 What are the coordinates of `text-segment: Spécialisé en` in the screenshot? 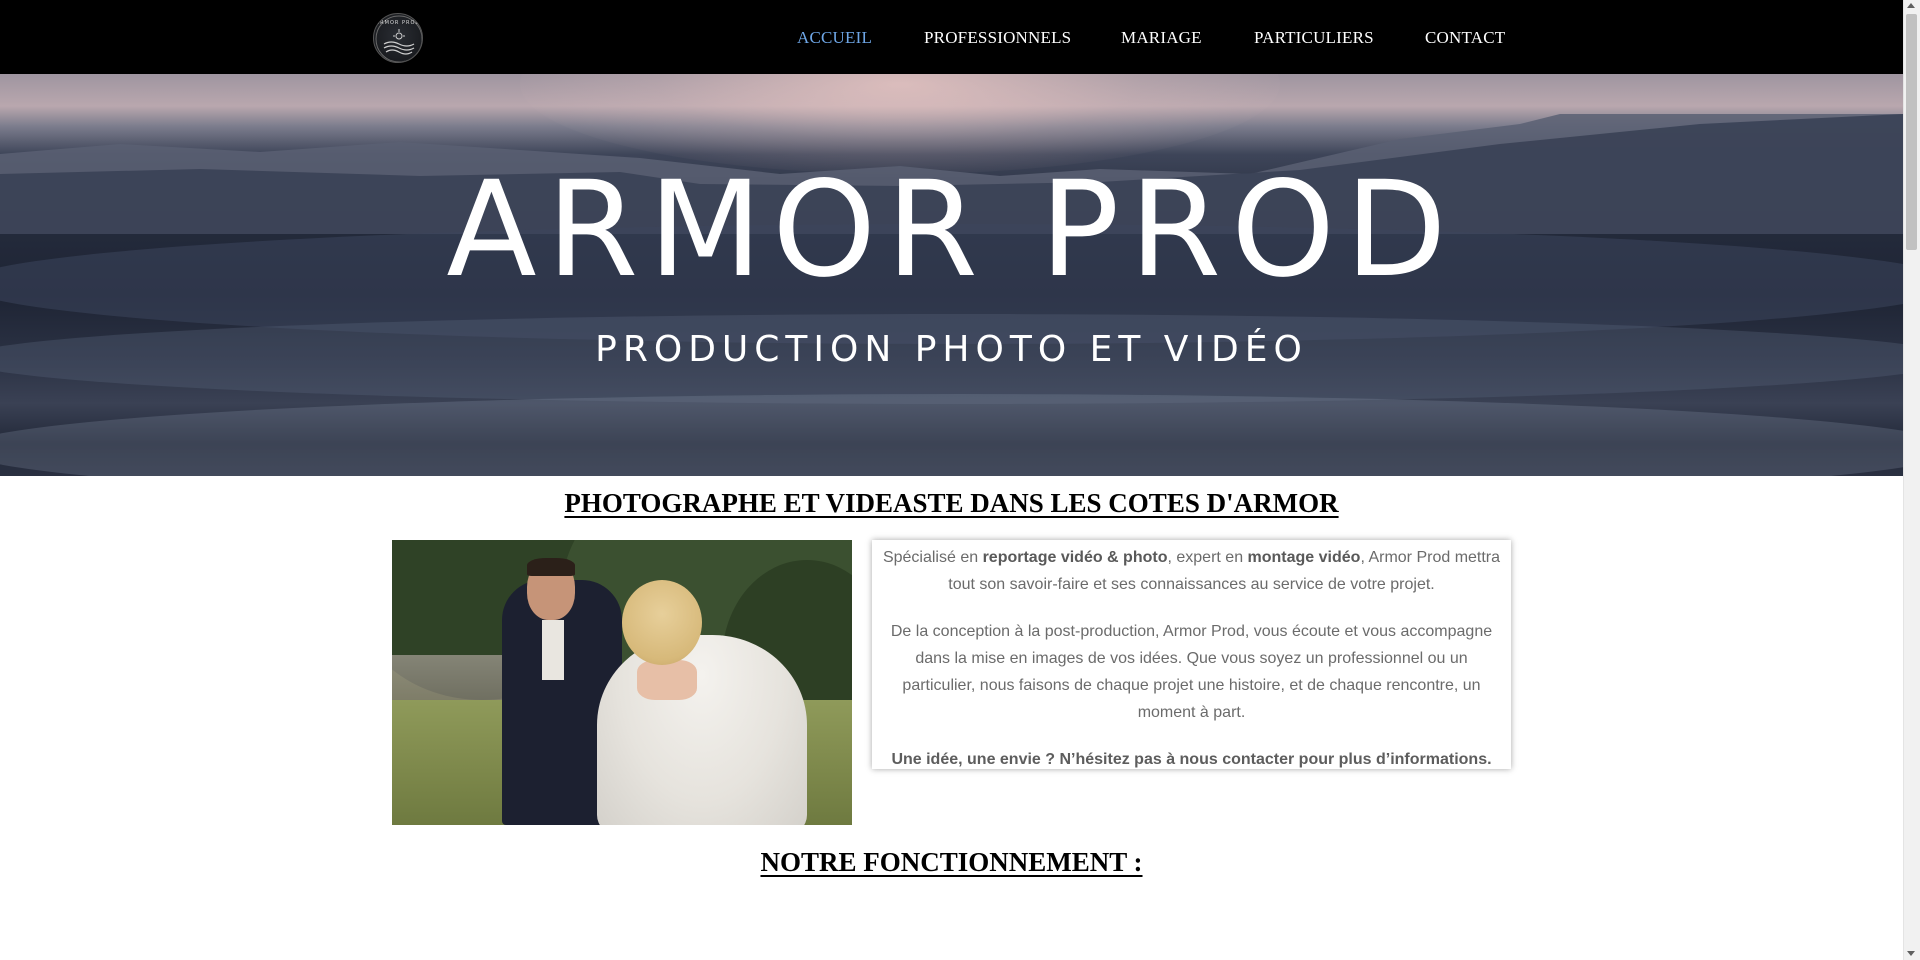 It's located at (932, 557).